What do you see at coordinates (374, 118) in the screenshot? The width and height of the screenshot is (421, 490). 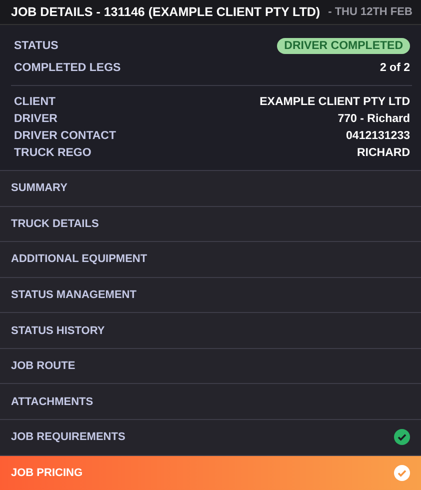 I see `detail-value: 770 - Richard` at bounding box center [374, 118].